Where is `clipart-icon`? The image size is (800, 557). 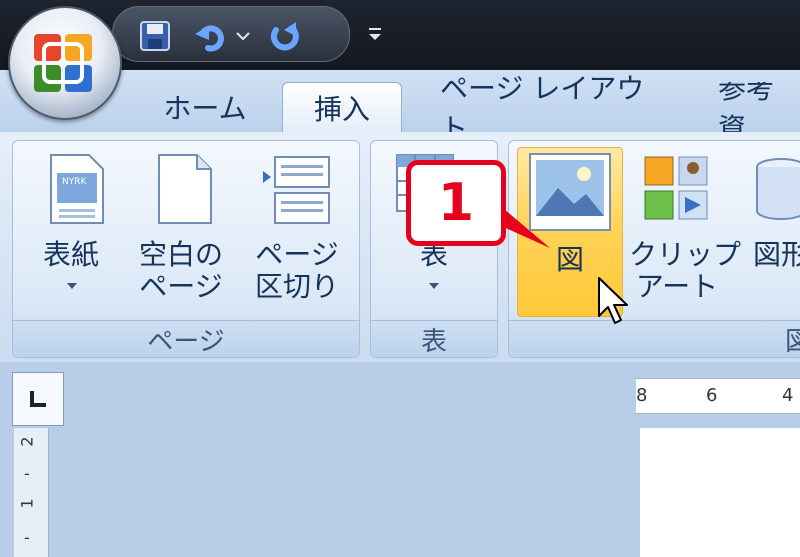
clipart-icon is located at coordinates (676, 188).